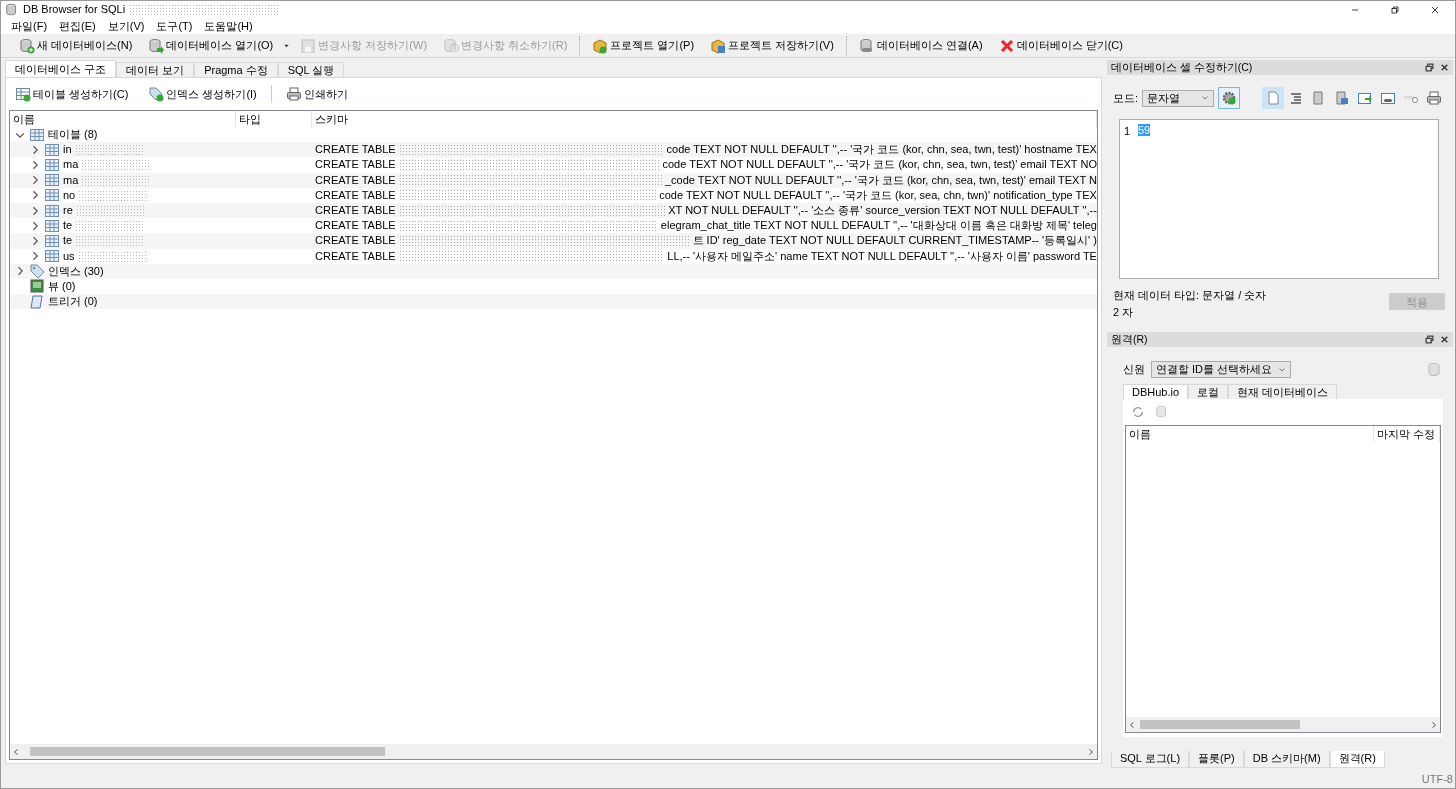 The width and height of the screenshot is (1456, 789). I want to click on dock-title: 데이터베이스 셀 수정하기(C), so click(1181, 67).